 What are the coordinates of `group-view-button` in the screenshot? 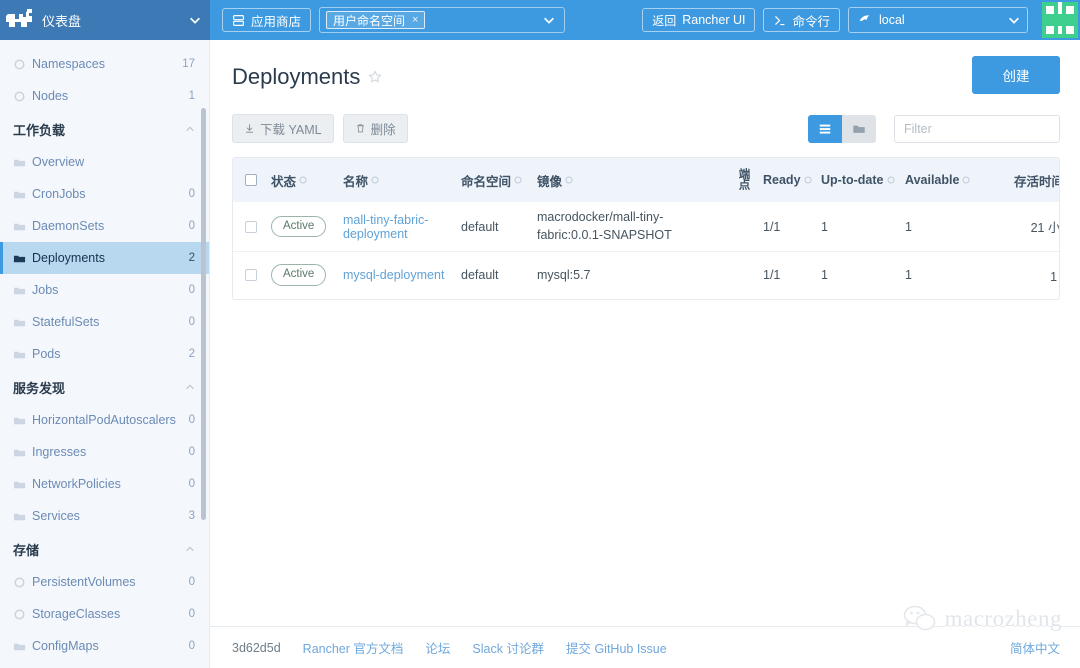 It's located at (859, 128).